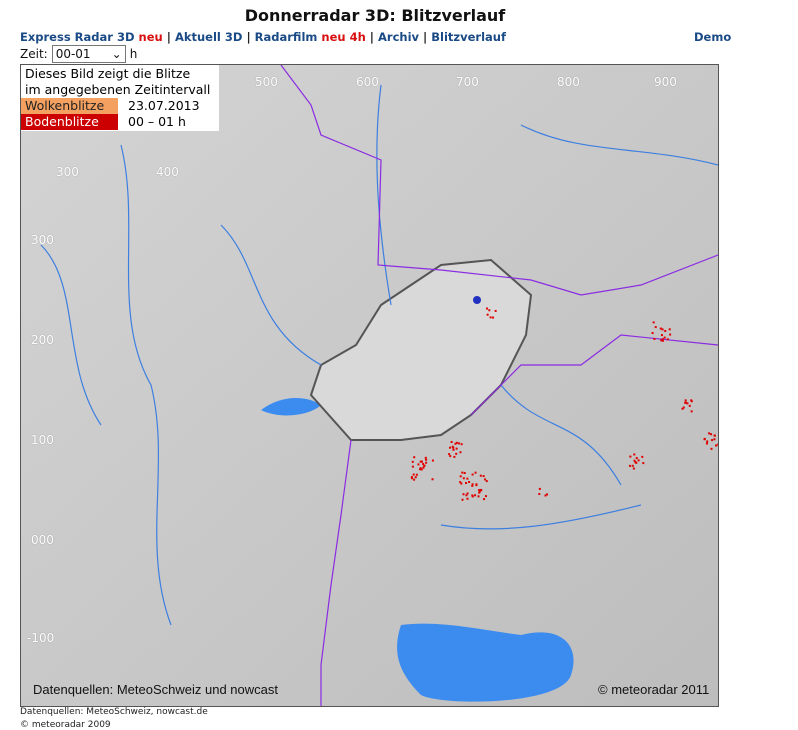 This screenshot has height=730, width=798. What do you see at coordinates (42, 440) in the screenshot?
I see `axis-label-left: 100` at bounding box center [42, 440].